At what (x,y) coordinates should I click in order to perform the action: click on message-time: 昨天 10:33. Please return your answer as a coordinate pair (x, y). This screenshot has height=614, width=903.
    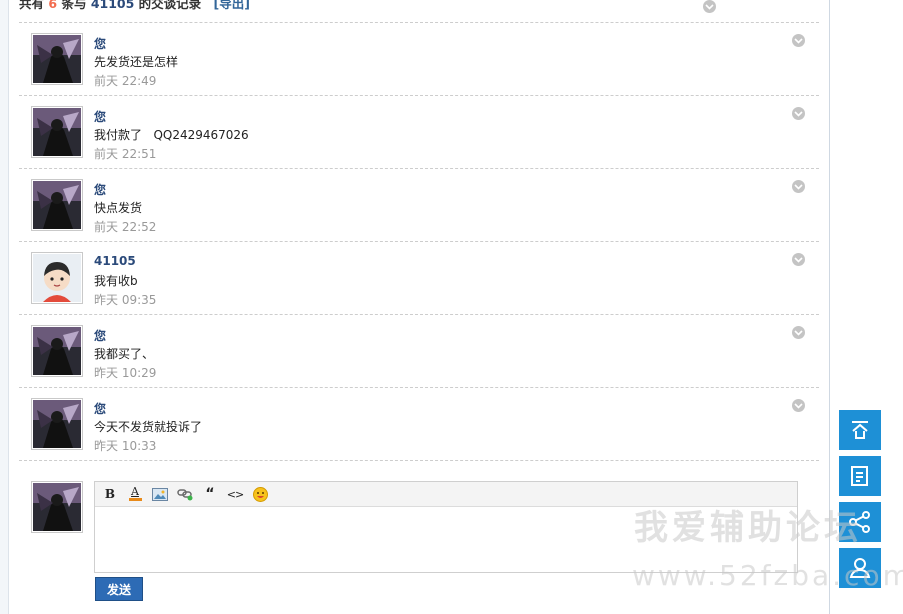
    Looking at the image, I should click on (125, 446).